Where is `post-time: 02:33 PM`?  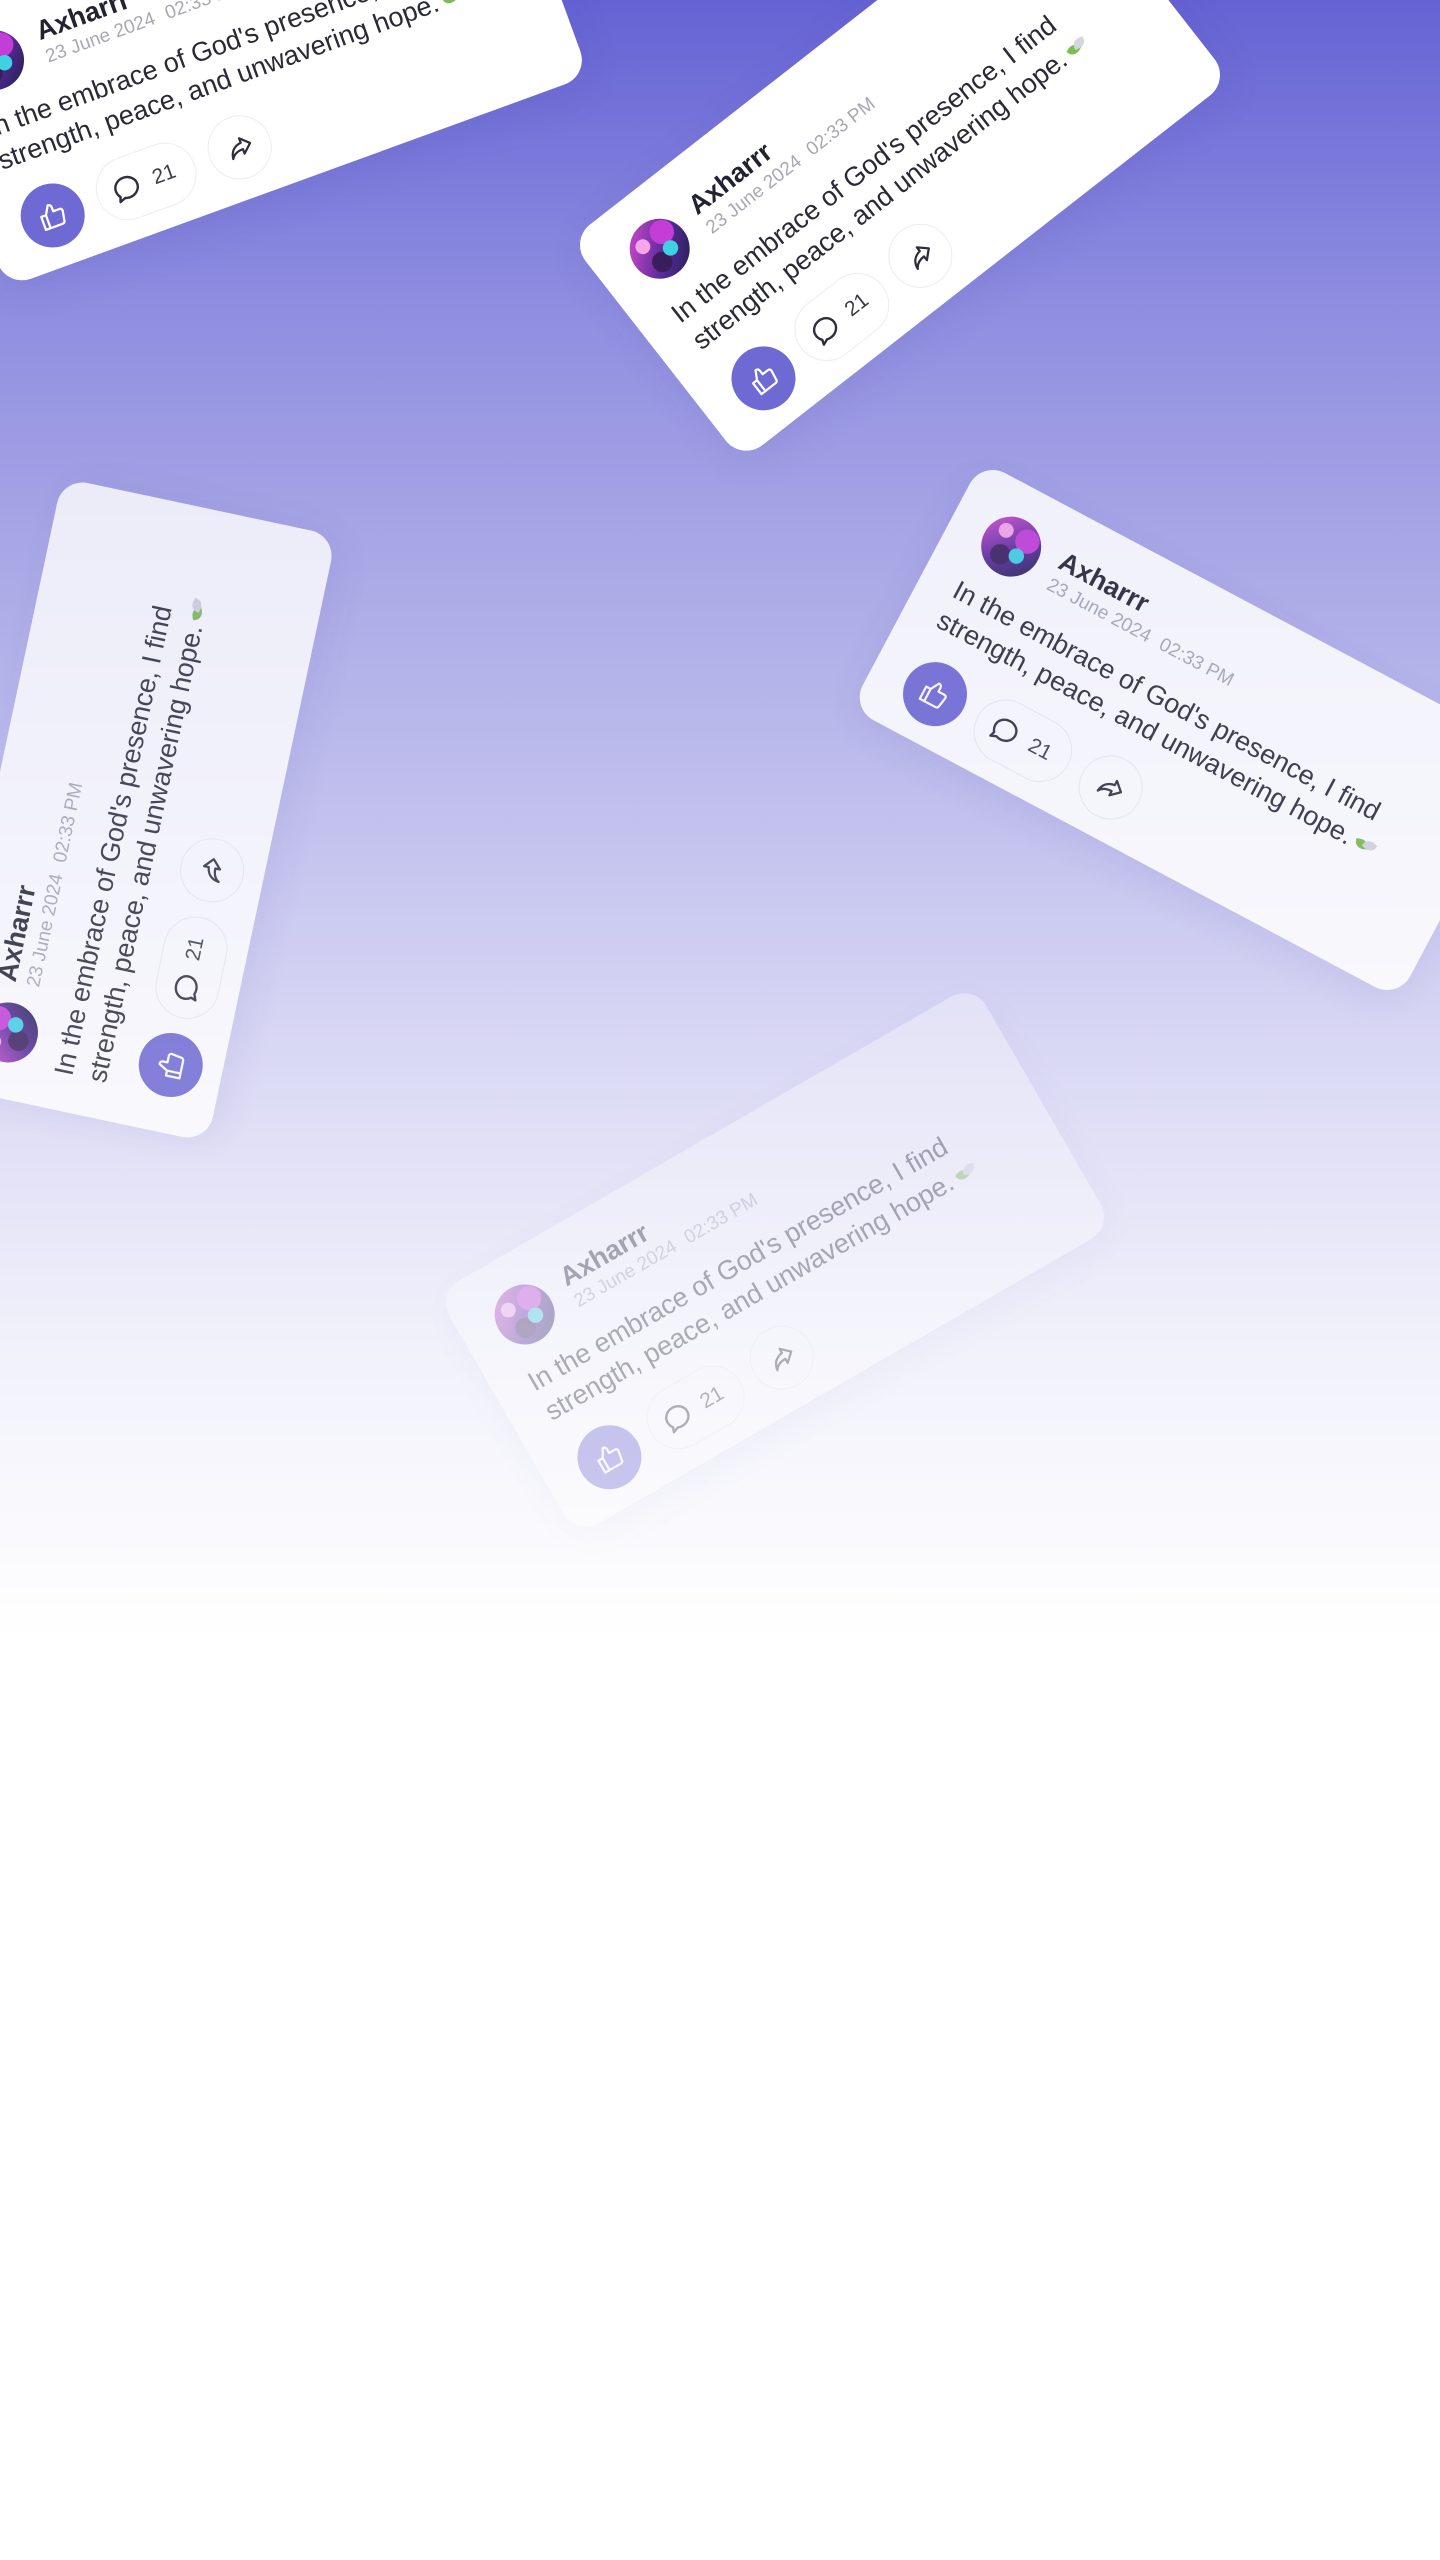 post-time: 02:33 PM is located at coordinates (204, 12).